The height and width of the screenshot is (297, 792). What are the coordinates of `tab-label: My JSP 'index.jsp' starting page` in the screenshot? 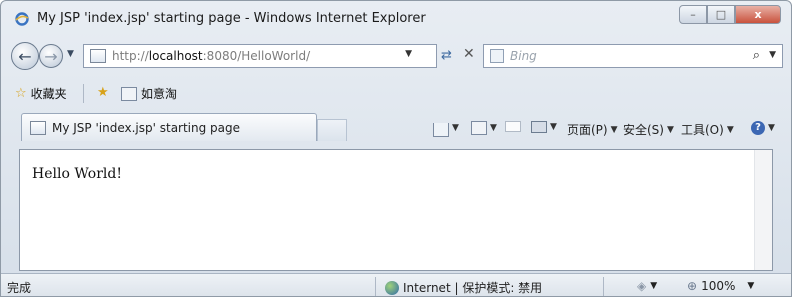 It's located at (146, 128).